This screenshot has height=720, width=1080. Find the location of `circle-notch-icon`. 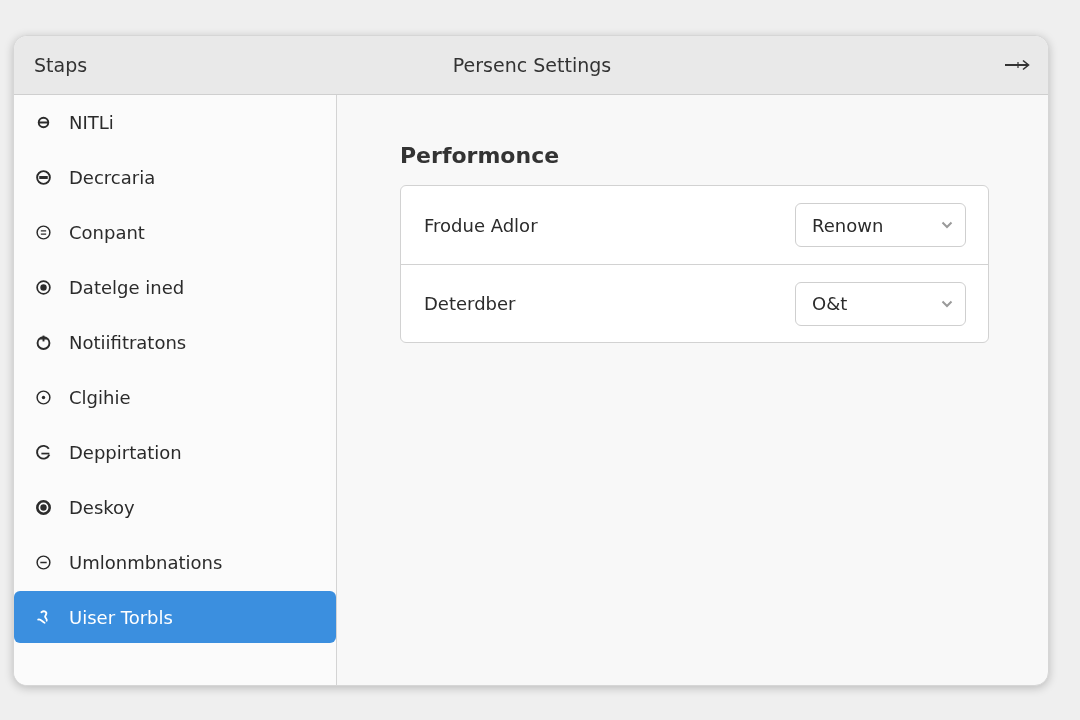

circle-notch-icon is located at coordinates (43, 342).